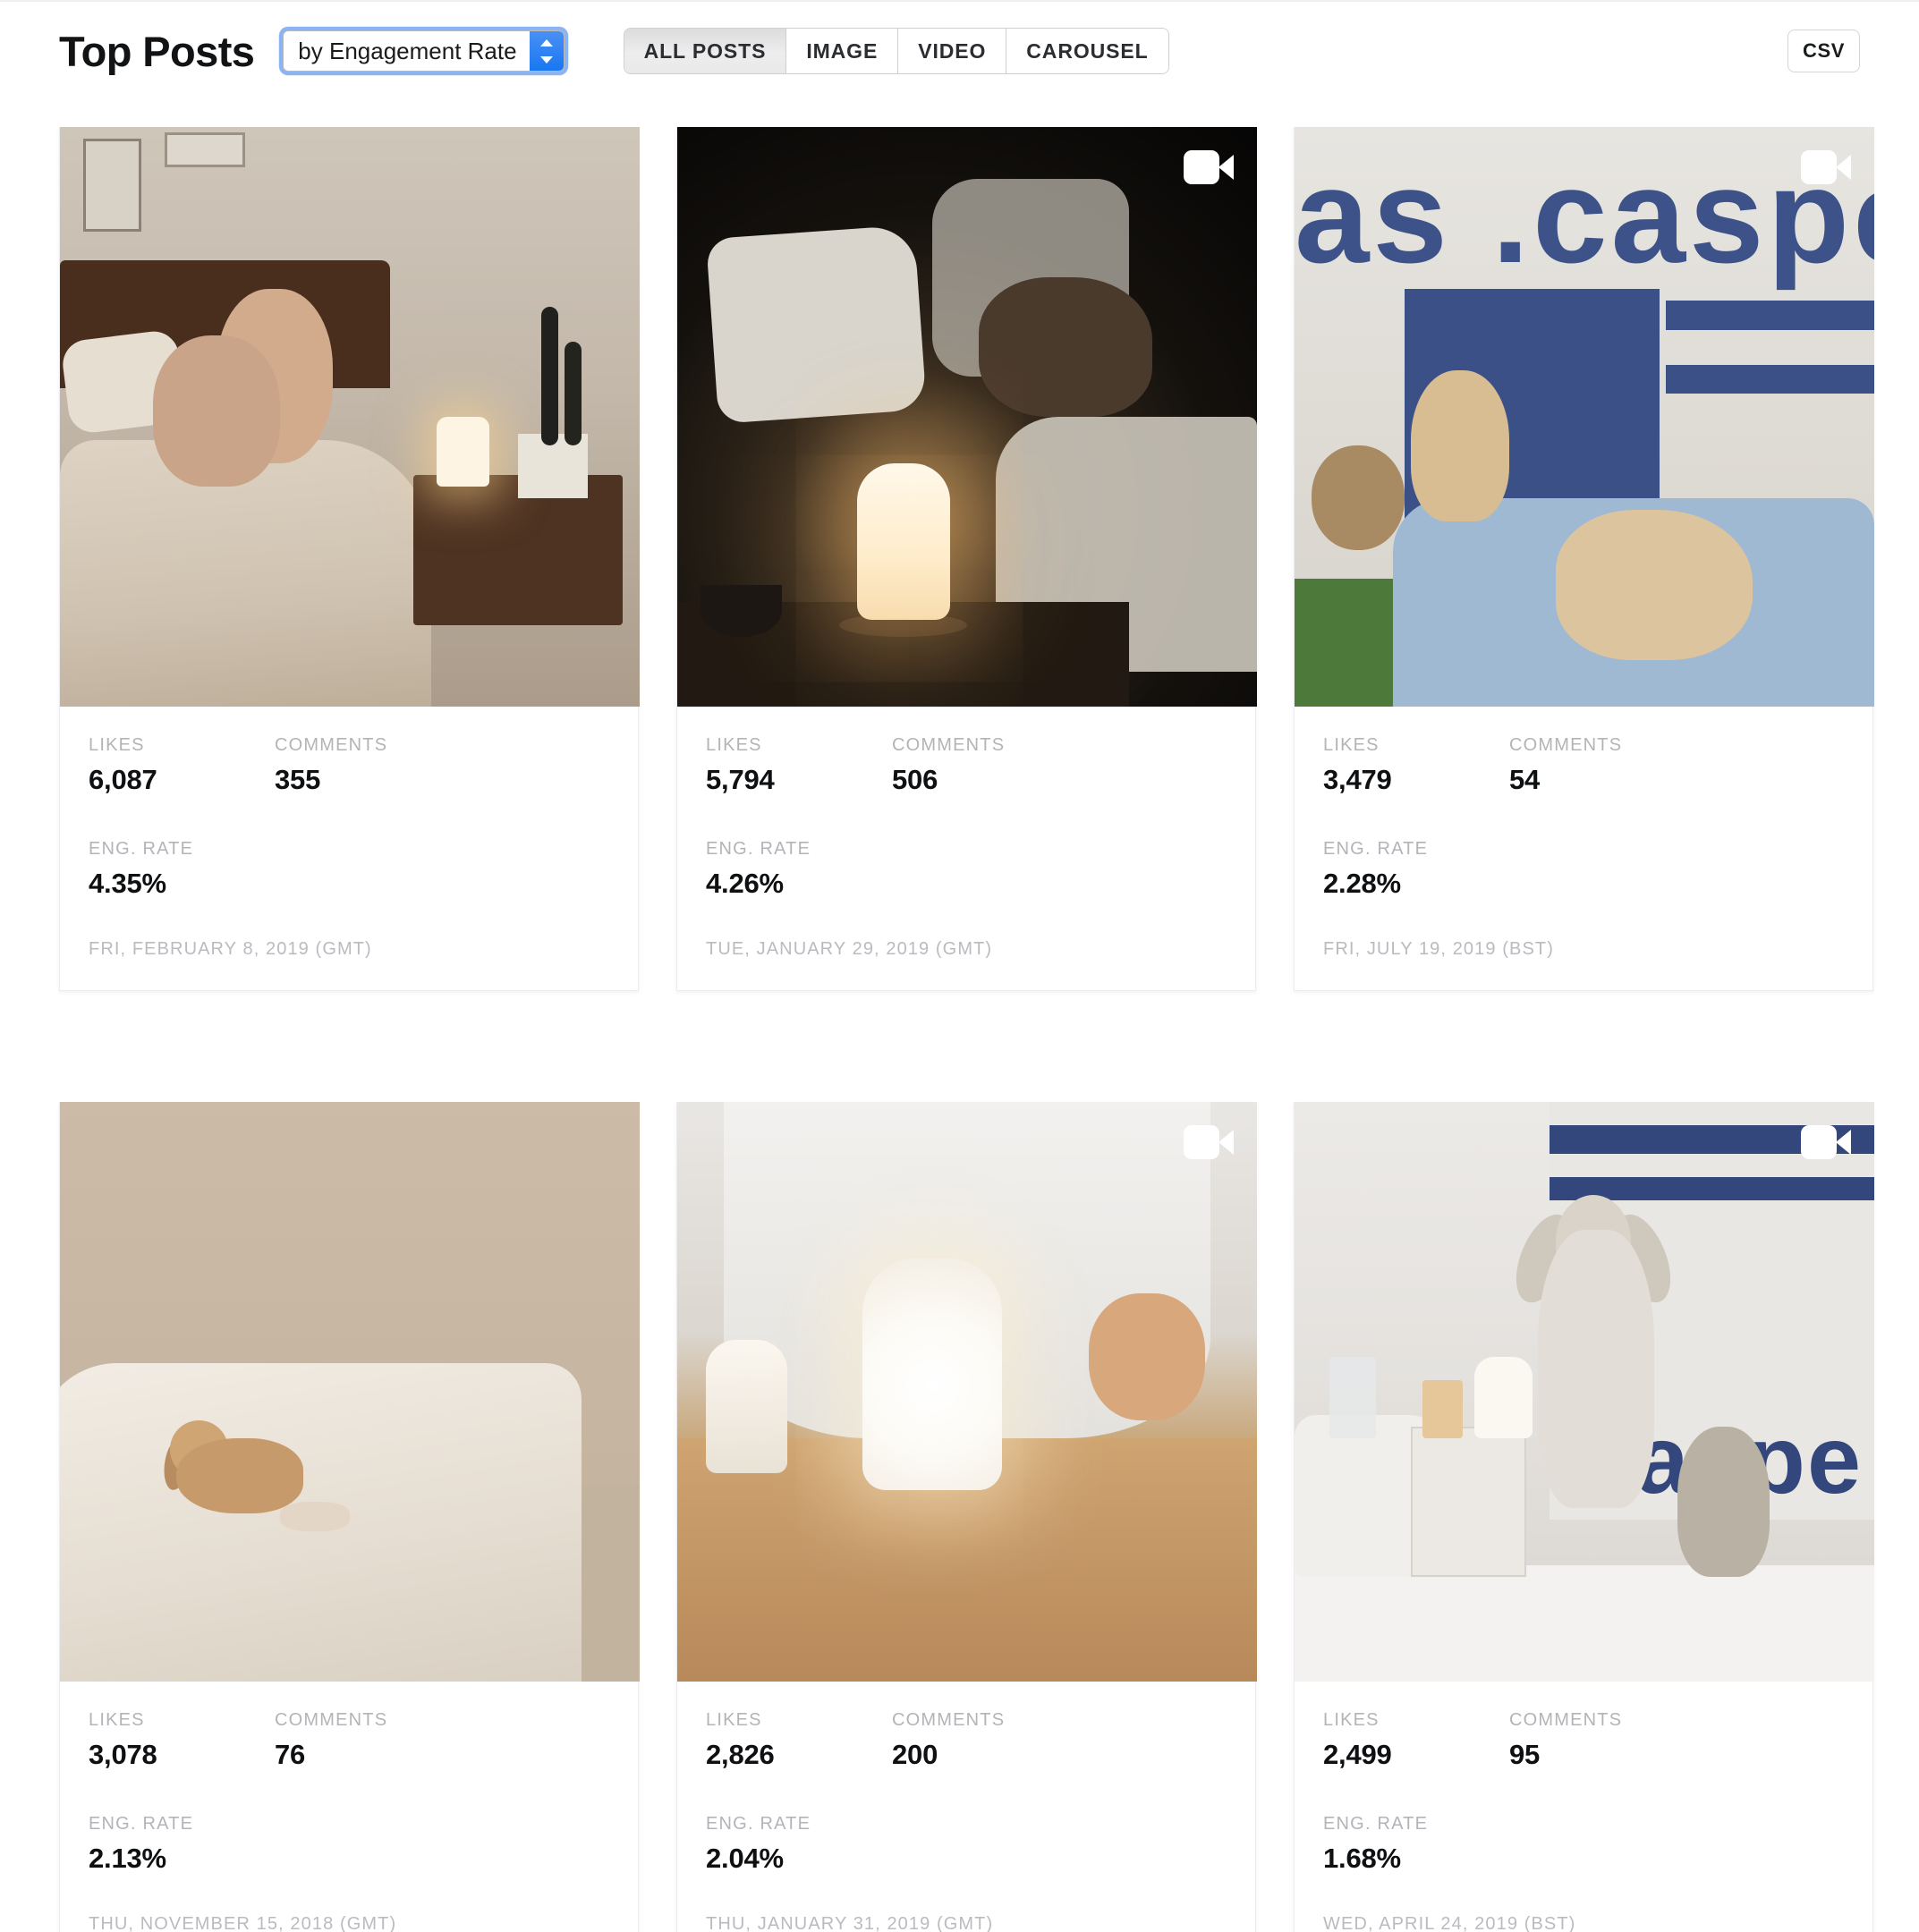  I want to click on export-csv-button: CSV, so click(1823, 51).